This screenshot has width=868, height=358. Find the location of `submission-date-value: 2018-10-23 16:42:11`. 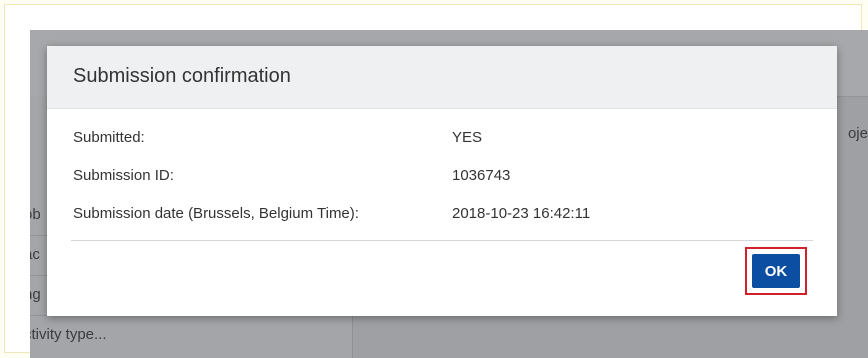

submission-date-value: 2018-10-23 16:42:11 is located at coordinates (521, 213).